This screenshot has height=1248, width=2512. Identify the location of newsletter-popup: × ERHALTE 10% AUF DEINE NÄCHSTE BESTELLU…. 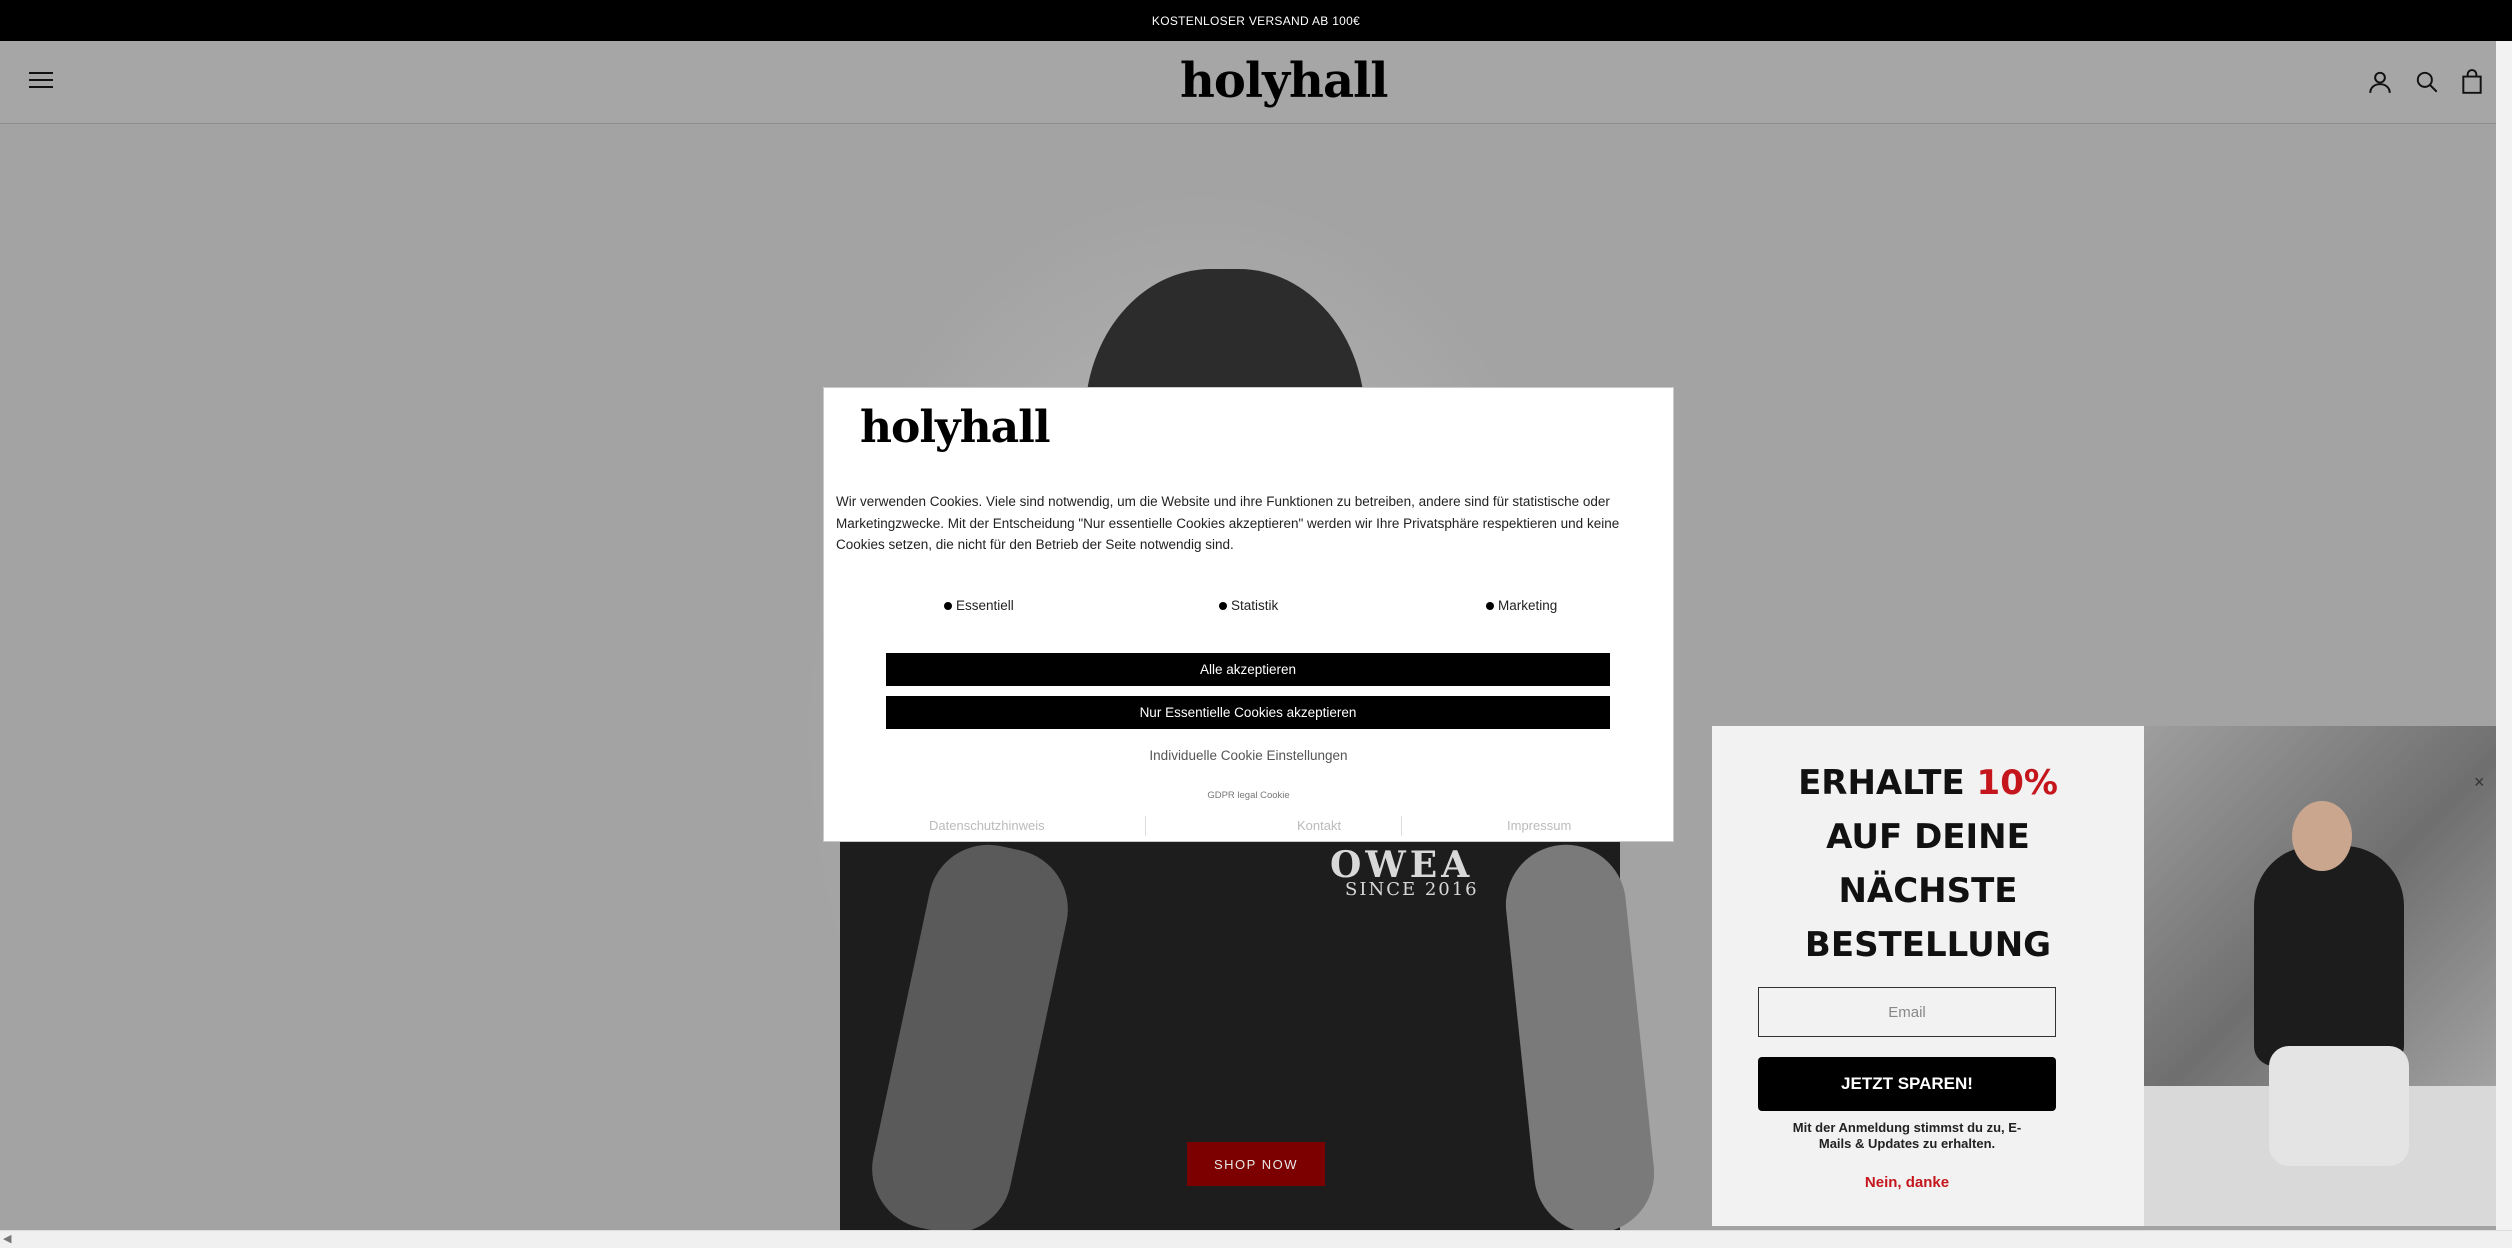
(2104, 976).